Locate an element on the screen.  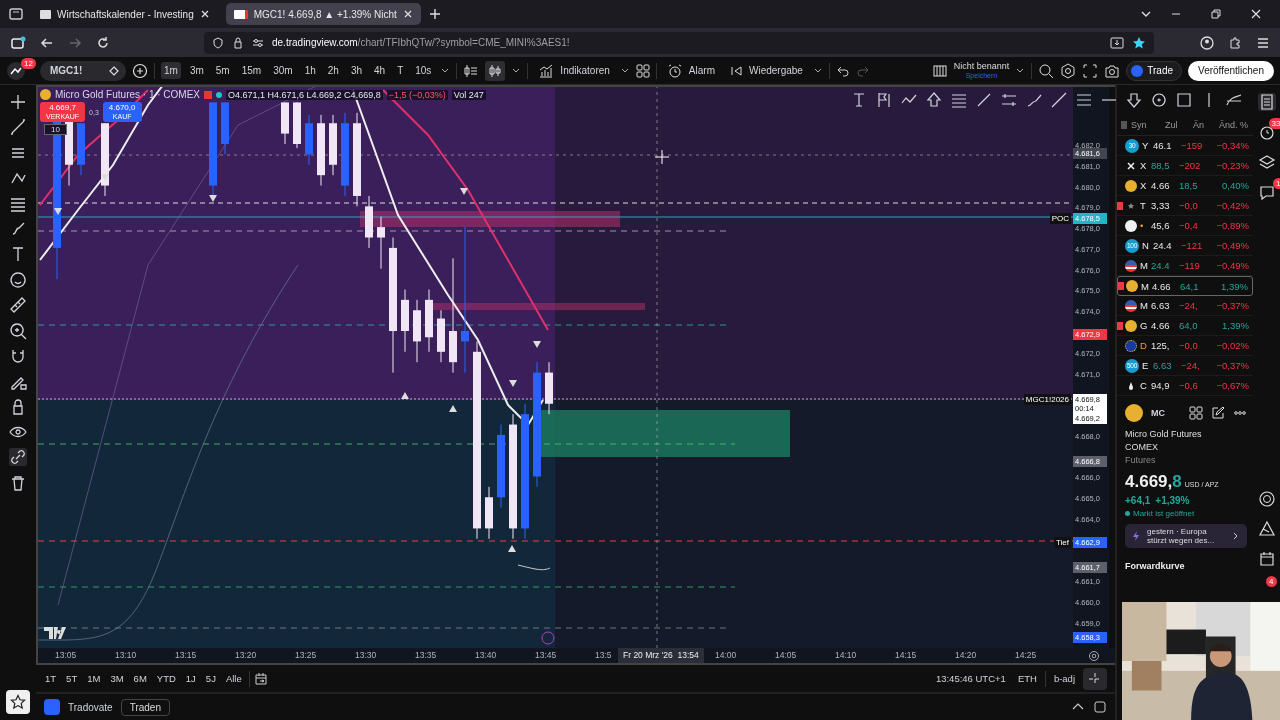
watchlist-row: C 94,9 −0,6 −0,67% is located at coordinates (1185, 386).